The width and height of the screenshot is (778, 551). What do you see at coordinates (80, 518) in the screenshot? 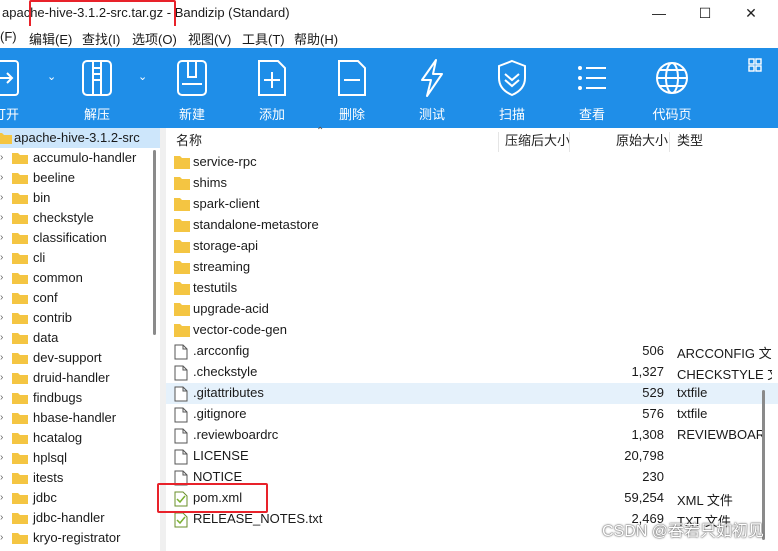
I see `tree-item: › jdbc-handler` at bounding box center [80, 518].